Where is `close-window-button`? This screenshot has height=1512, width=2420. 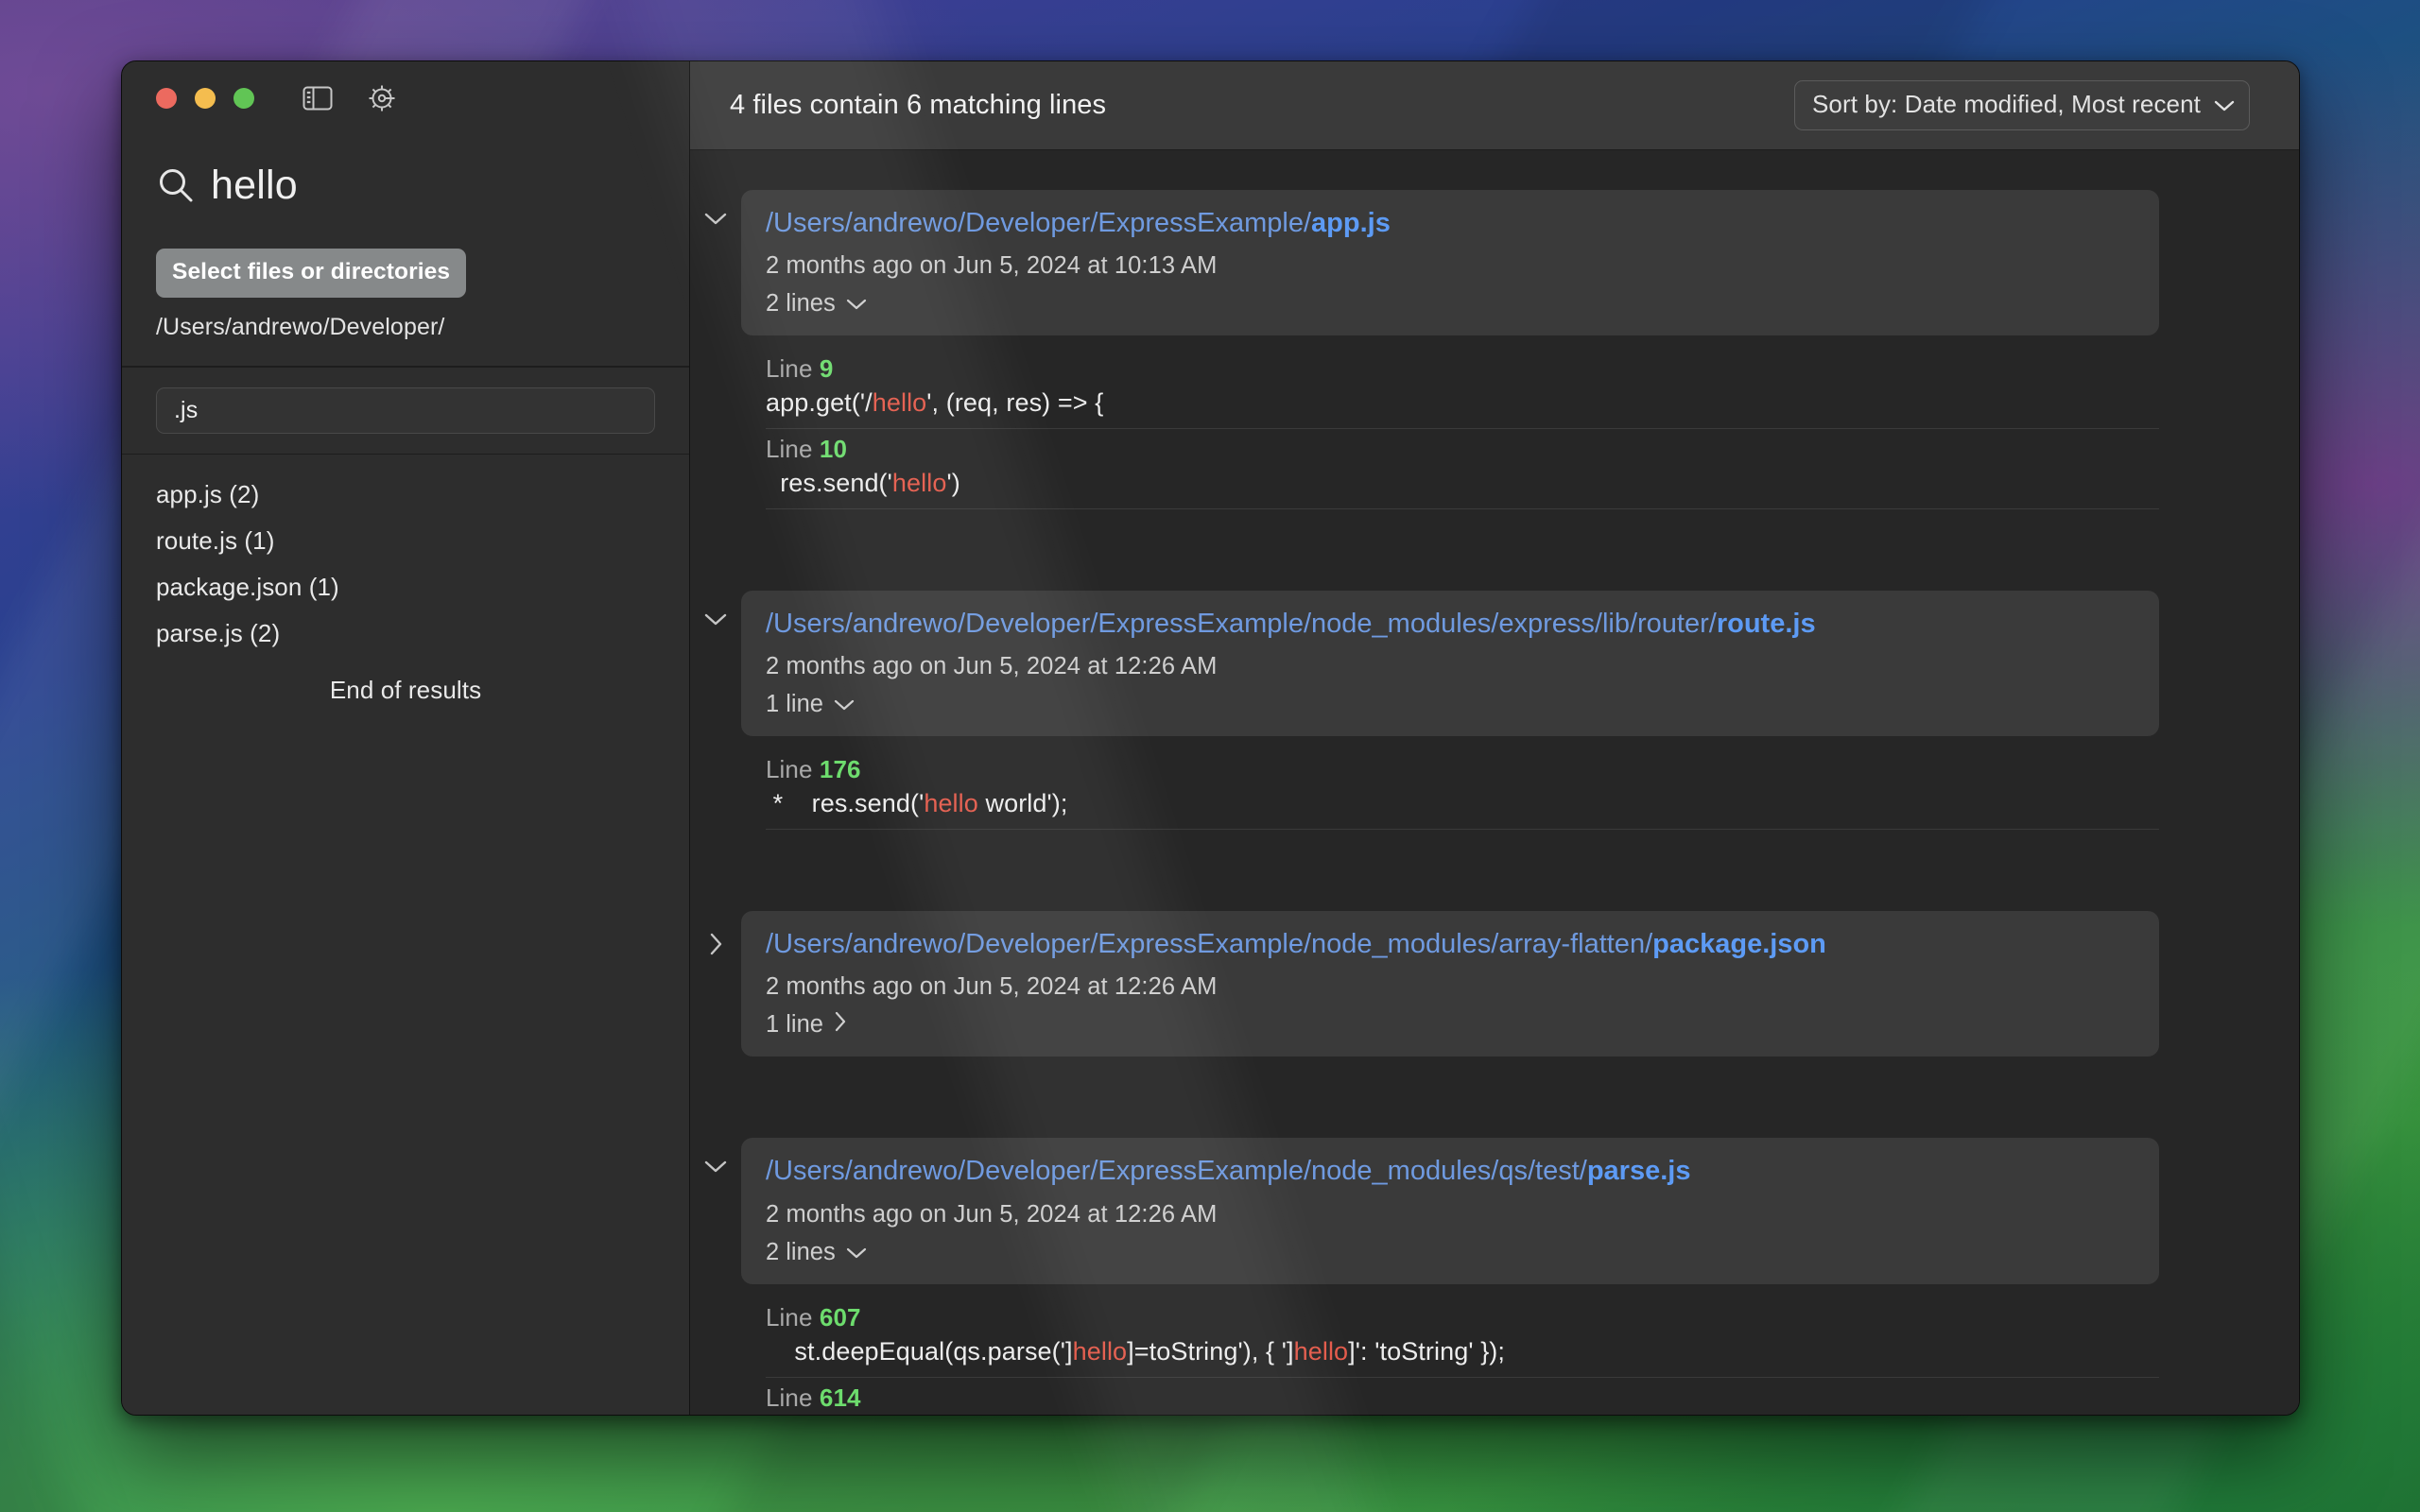
close-window-button is located at coordinates (166, 98).